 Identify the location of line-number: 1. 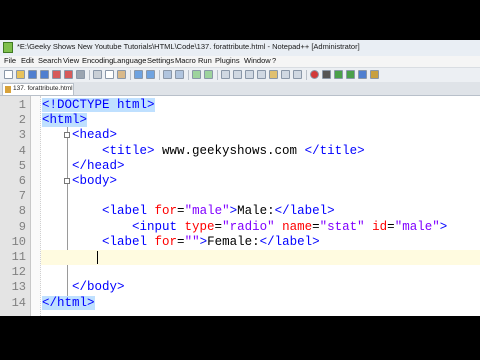
(22, 105).